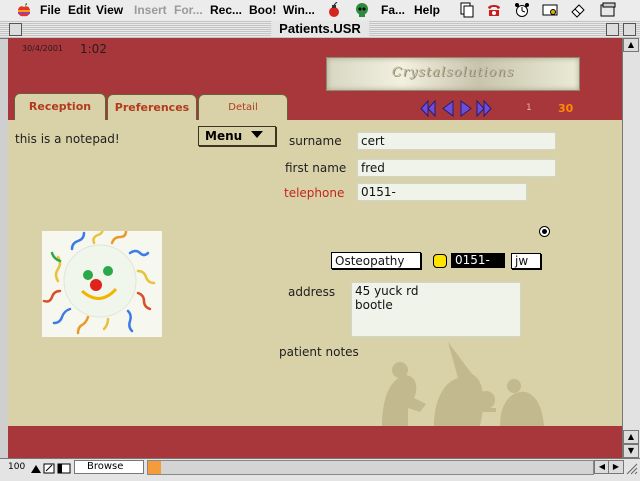 The image size is (640, 481). What do you see at coordinates (43, 48) in the screenshot?
I see `date-display: 30/4/2001` at bounding box center [43, 48].